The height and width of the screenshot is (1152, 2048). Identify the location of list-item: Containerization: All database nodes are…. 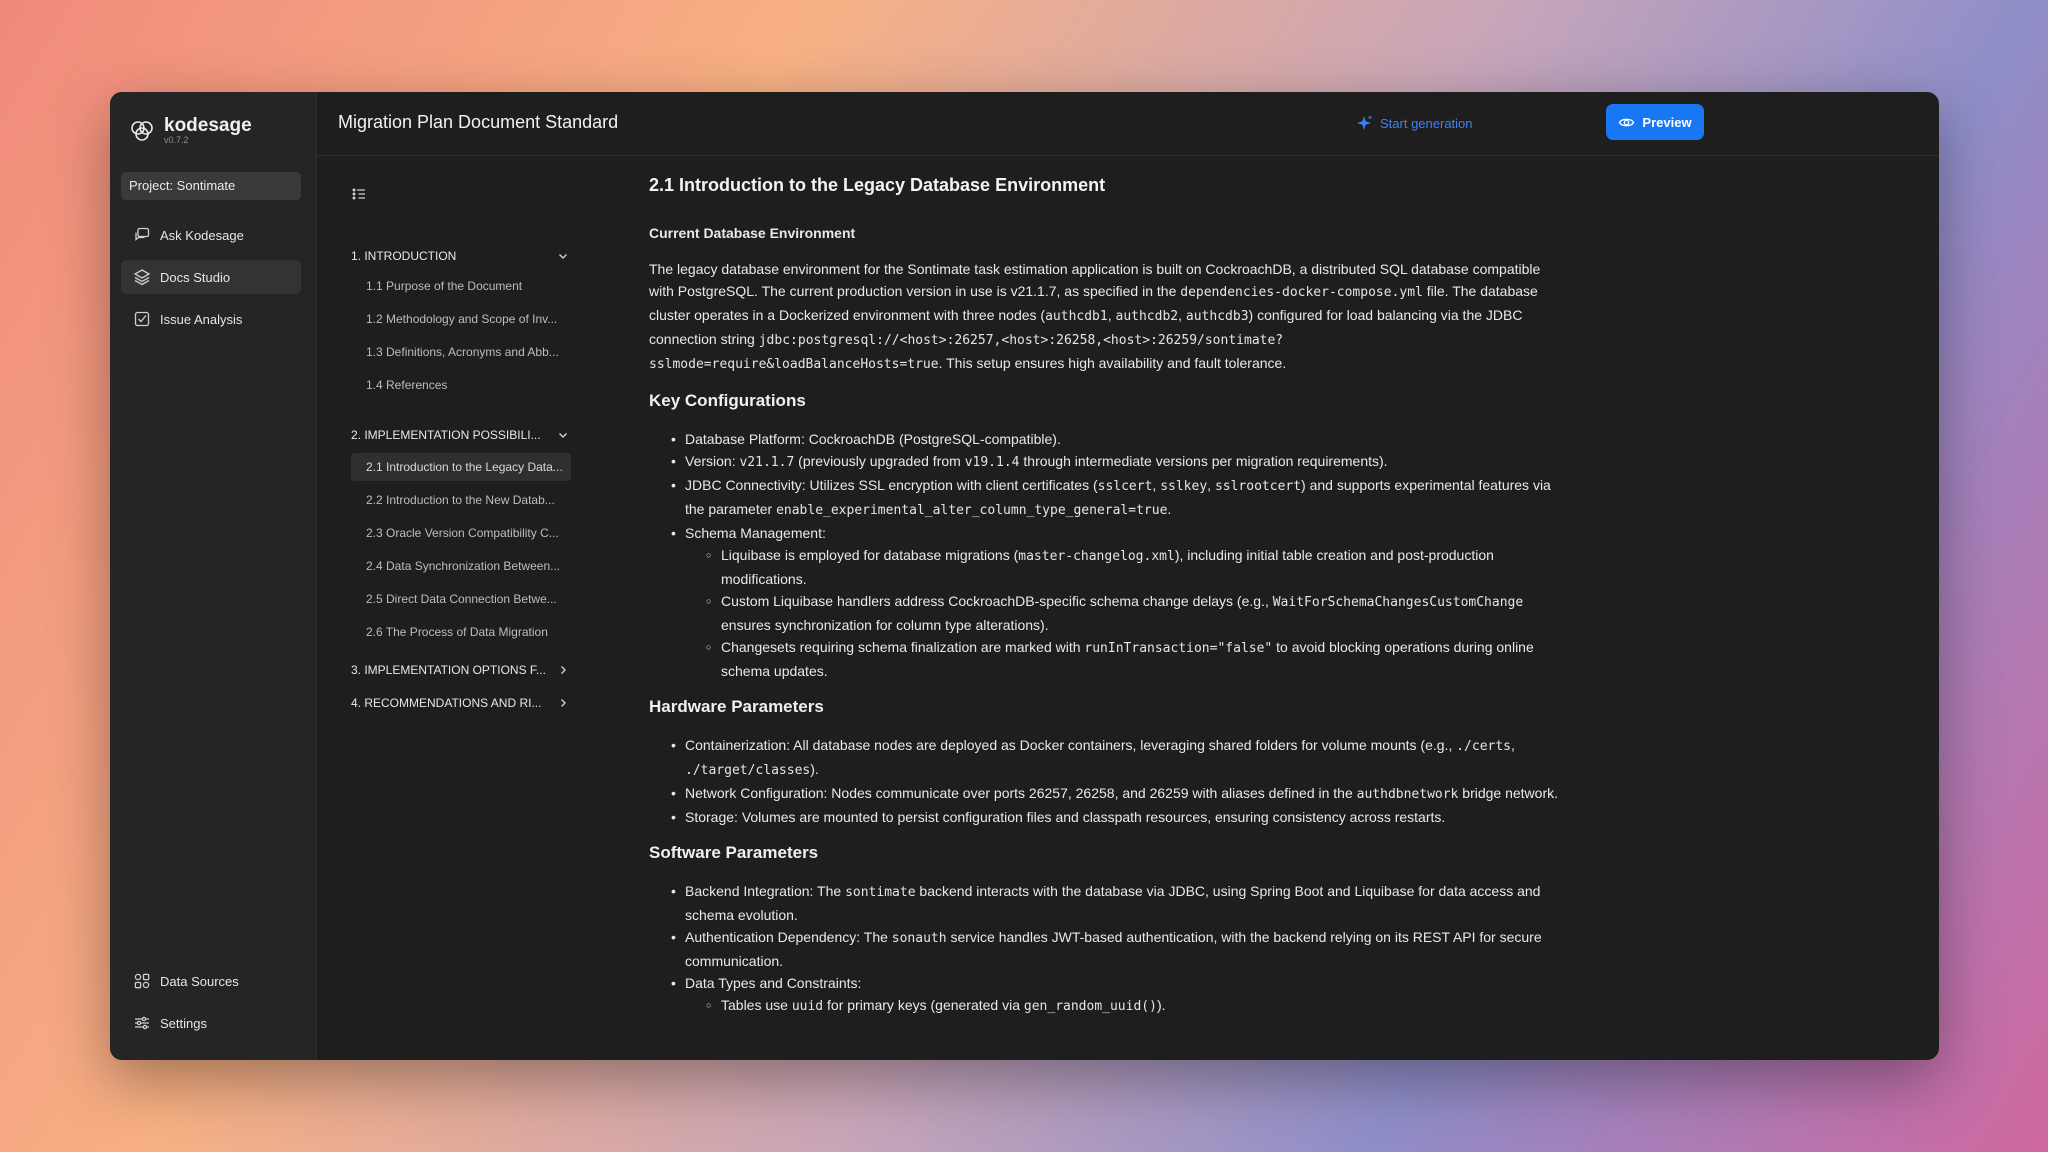
(1120, 758).